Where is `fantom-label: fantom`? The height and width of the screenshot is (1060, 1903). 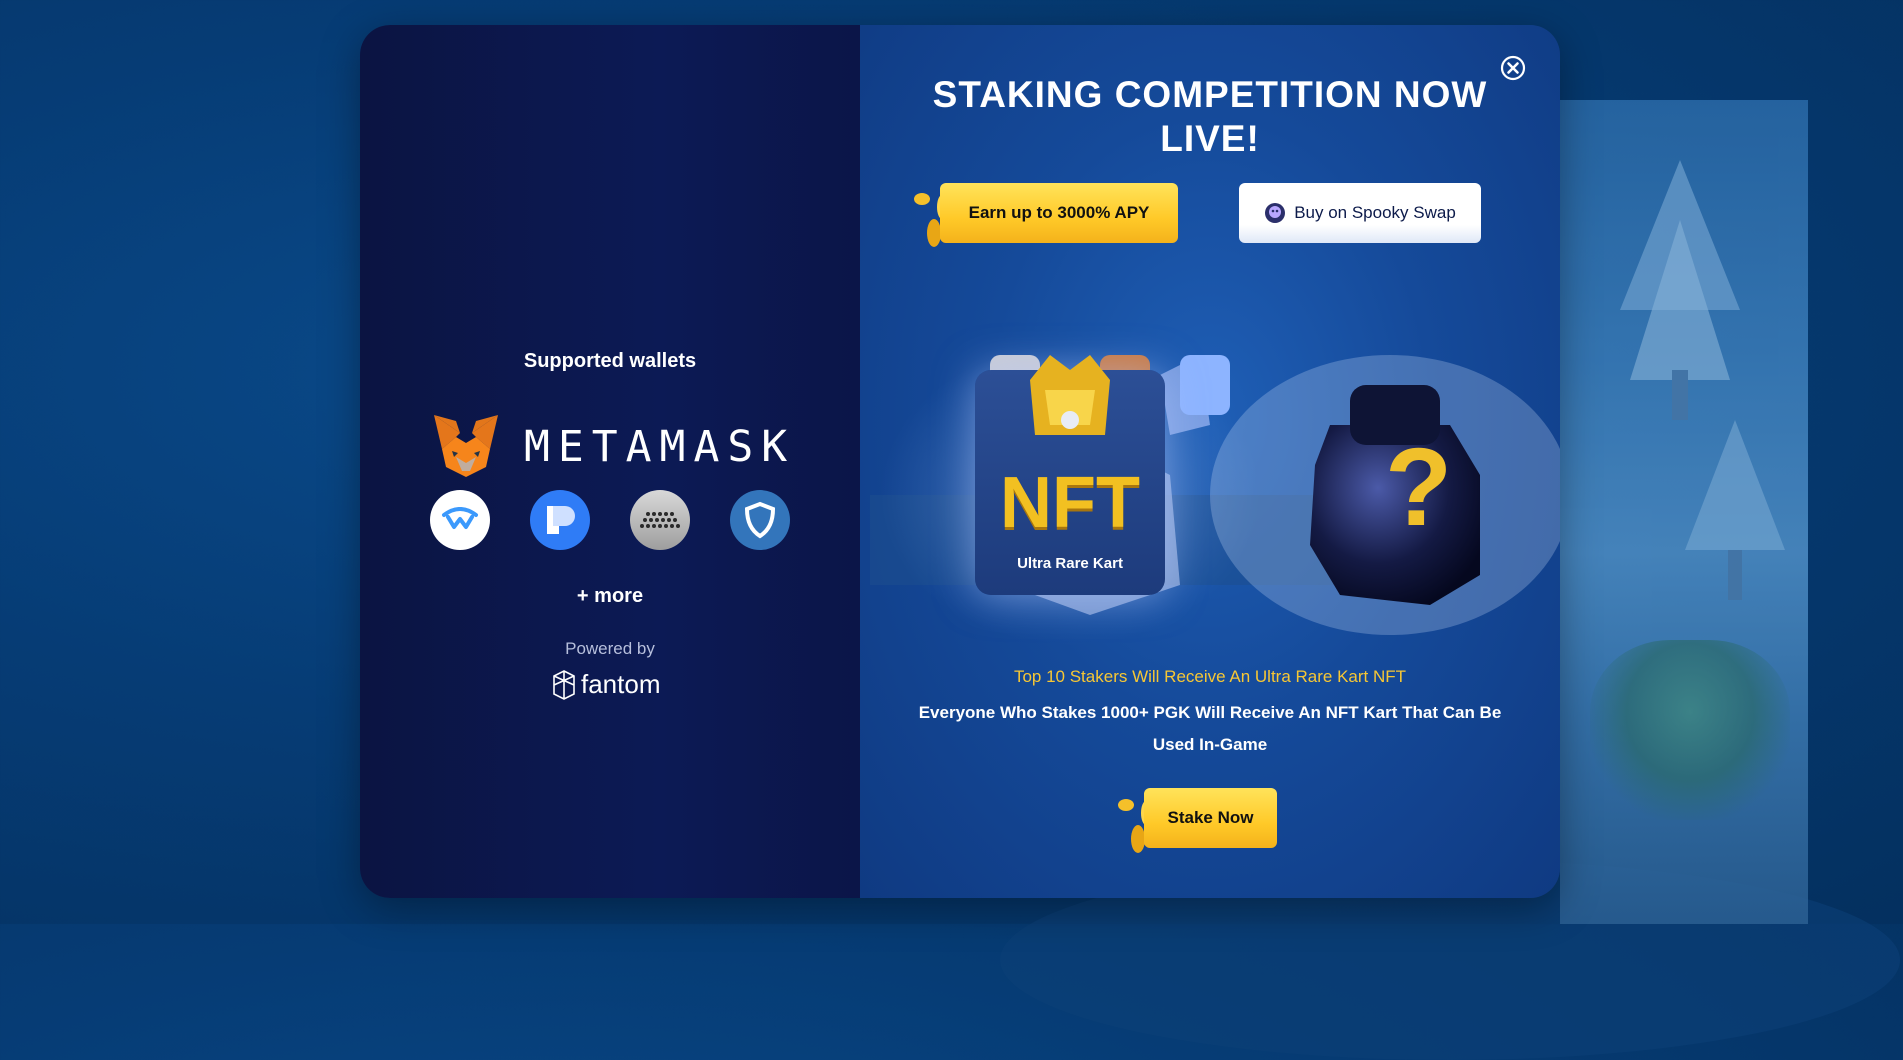
fantom-label: fantom is located at coordinates (621, 684).